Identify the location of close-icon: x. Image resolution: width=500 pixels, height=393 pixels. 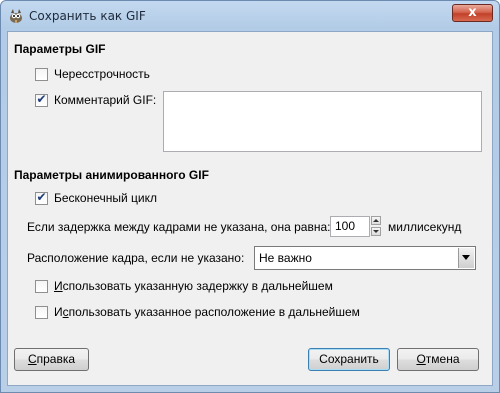
(472, 12).